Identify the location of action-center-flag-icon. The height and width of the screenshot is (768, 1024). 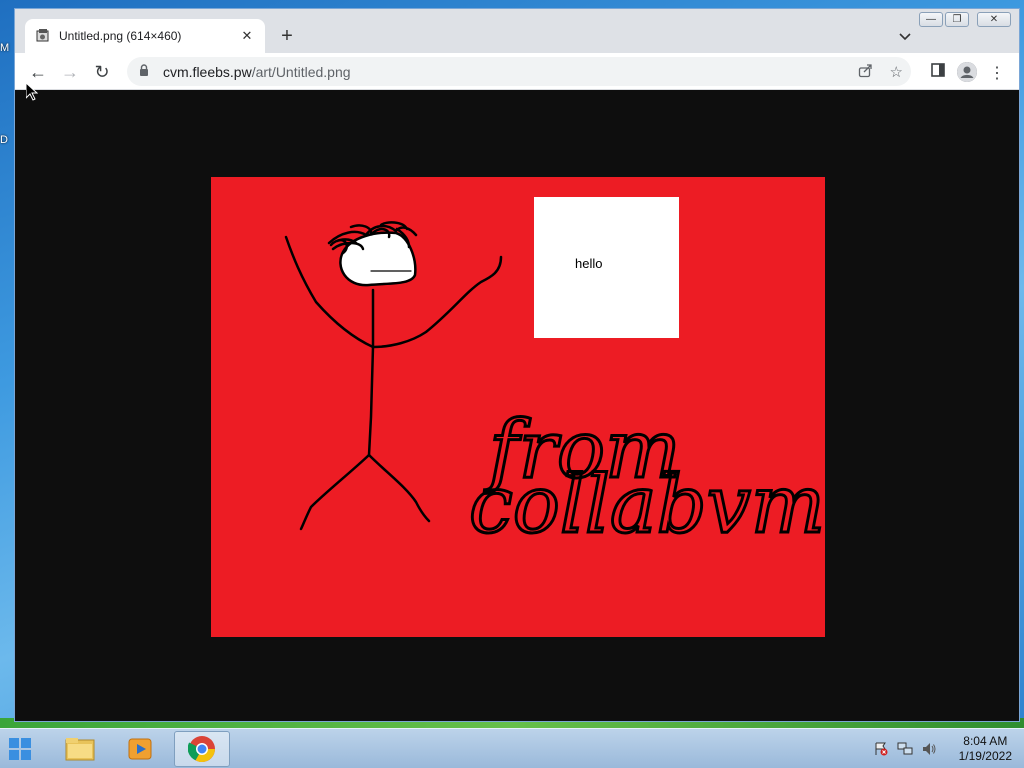
(881, 749).